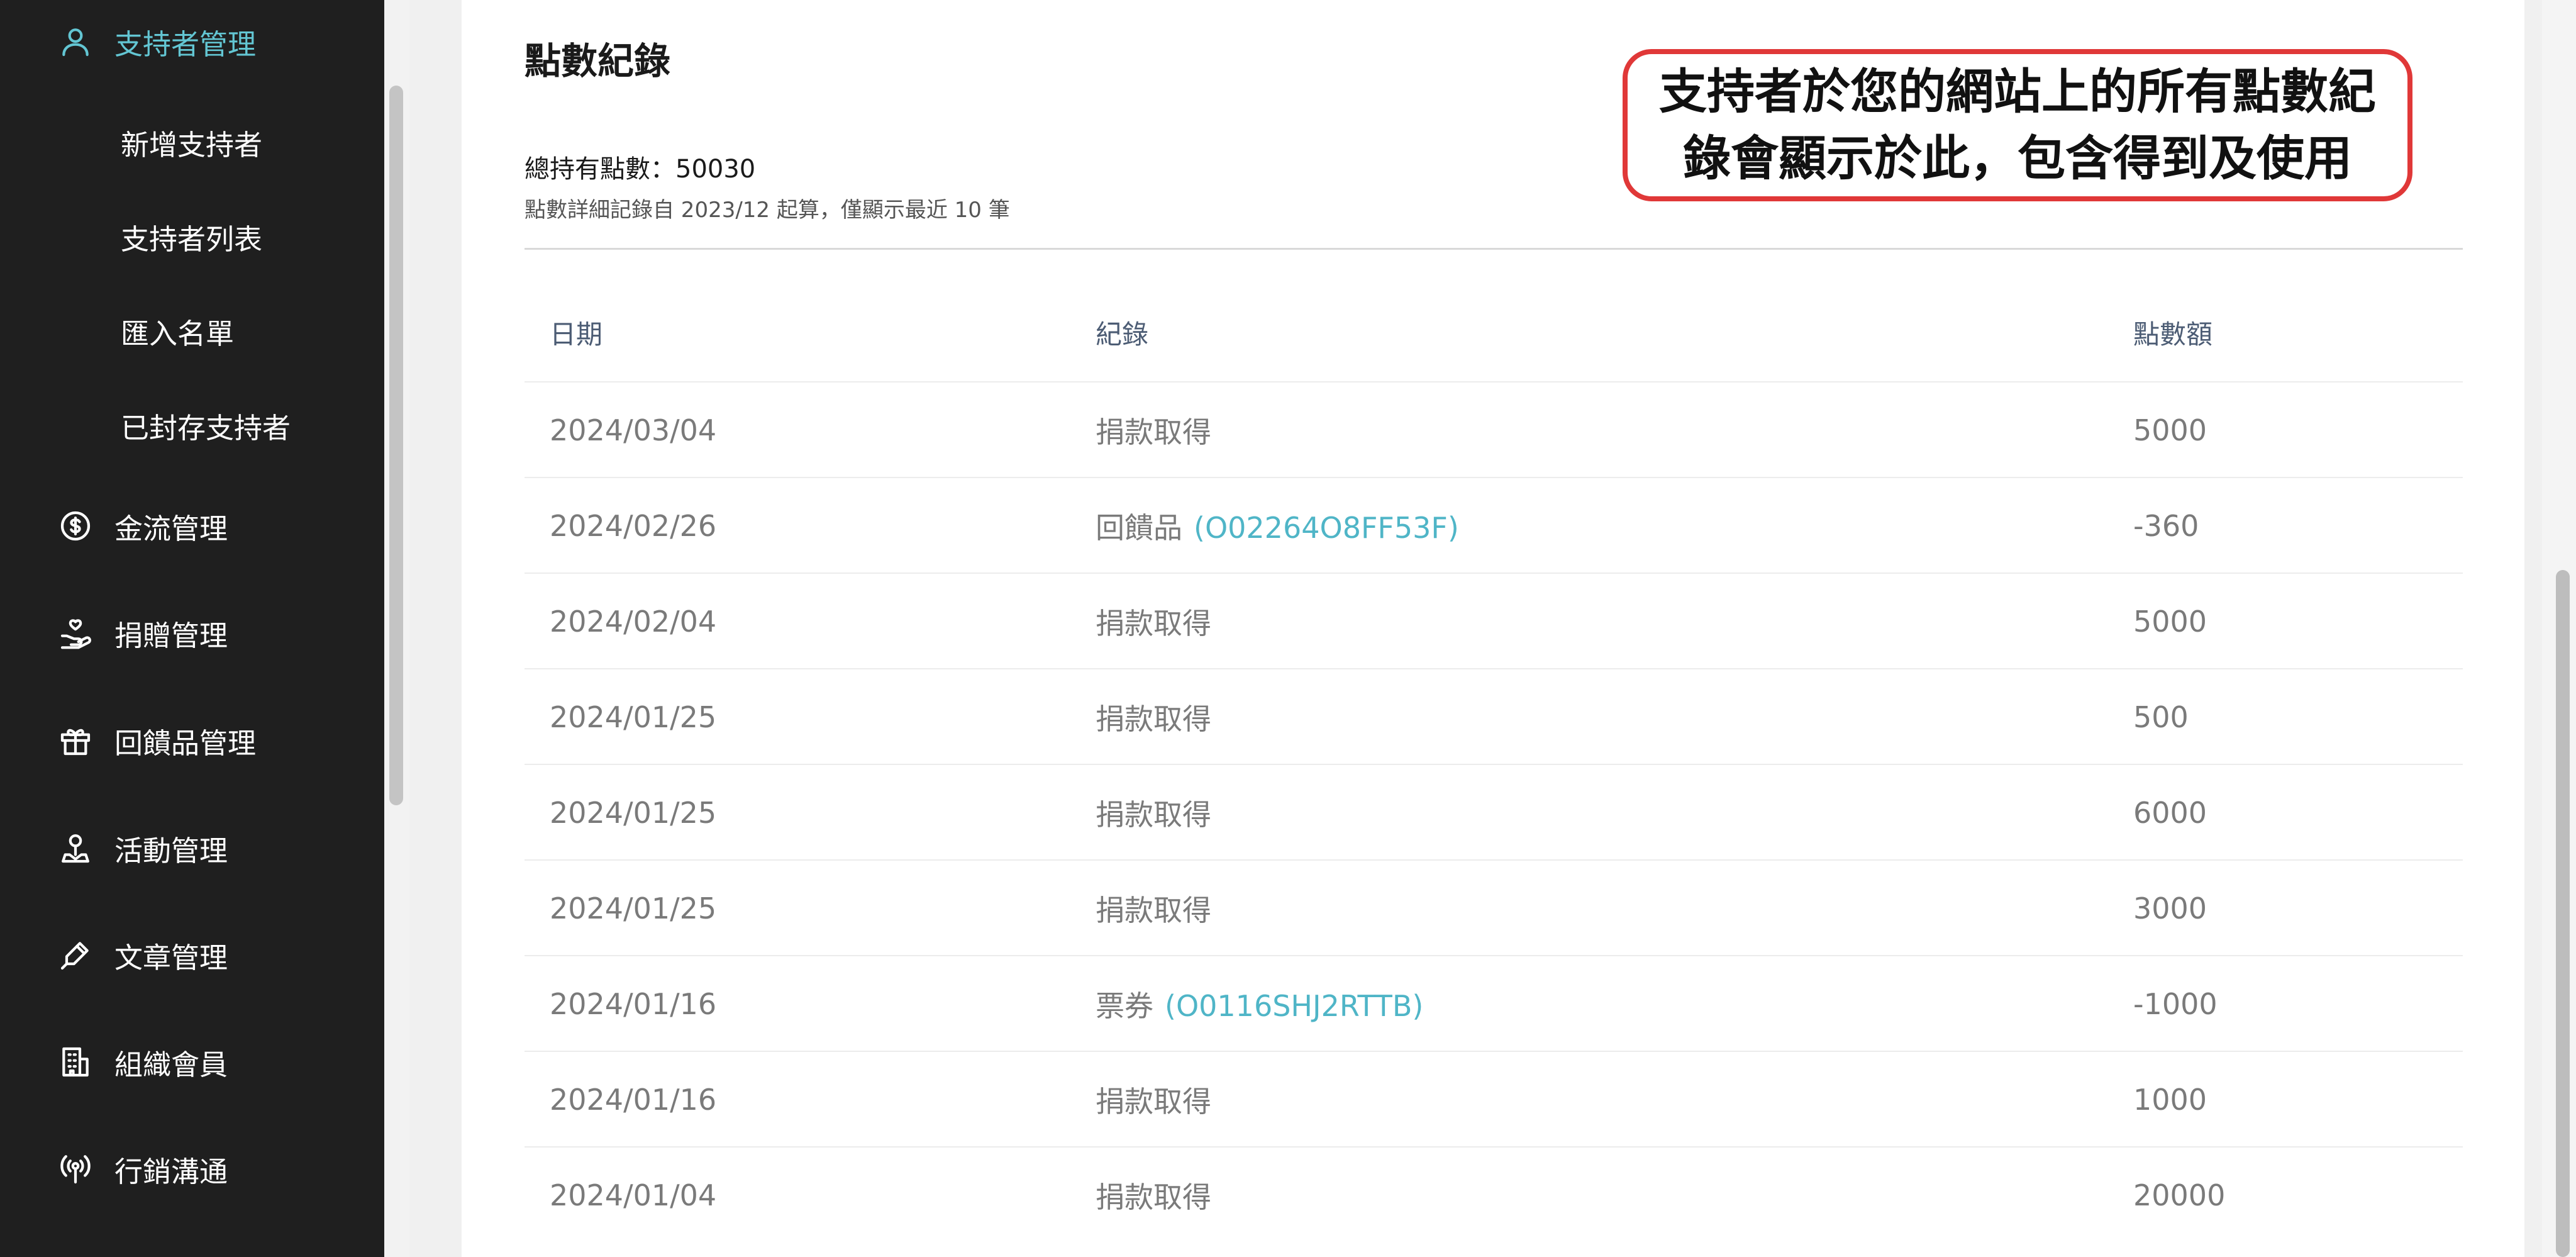 The height and width of the screenshot is (1257, 2576). I want to click on order-code-link: (O02264O8FF53F), so click(1326, 528).